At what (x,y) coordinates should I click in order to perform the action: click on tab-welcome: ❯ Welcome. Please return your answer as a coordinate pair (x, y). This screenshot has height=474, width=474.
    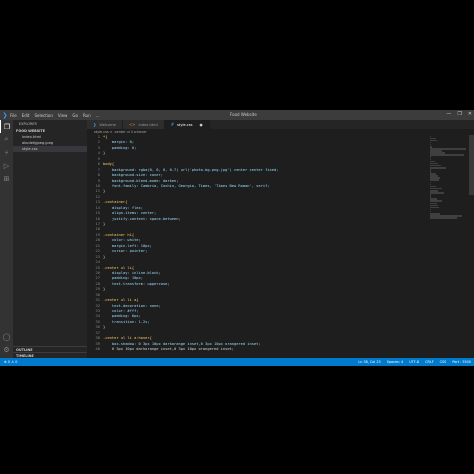
    Looking at the image, I should click on (105, 124).